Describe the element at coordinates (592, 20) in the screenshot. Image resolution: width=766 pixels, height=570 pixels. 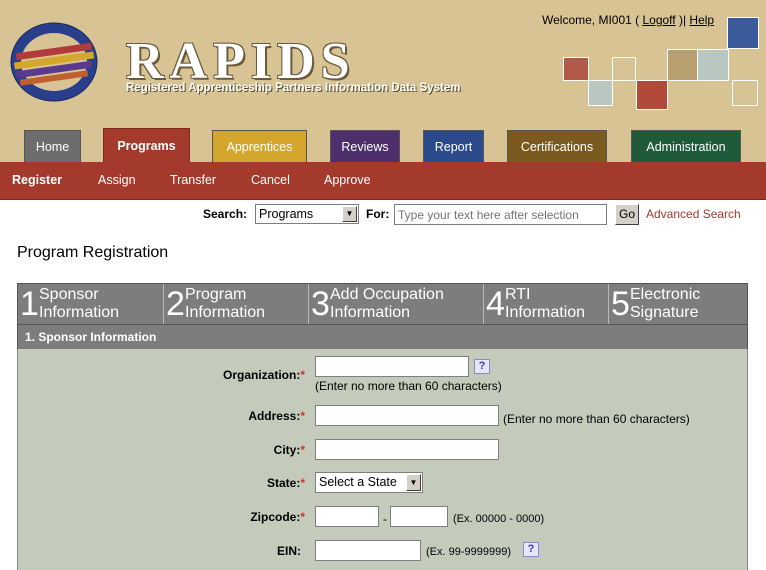
I see `welcome-text: Welcome, MI001 (` at that location.